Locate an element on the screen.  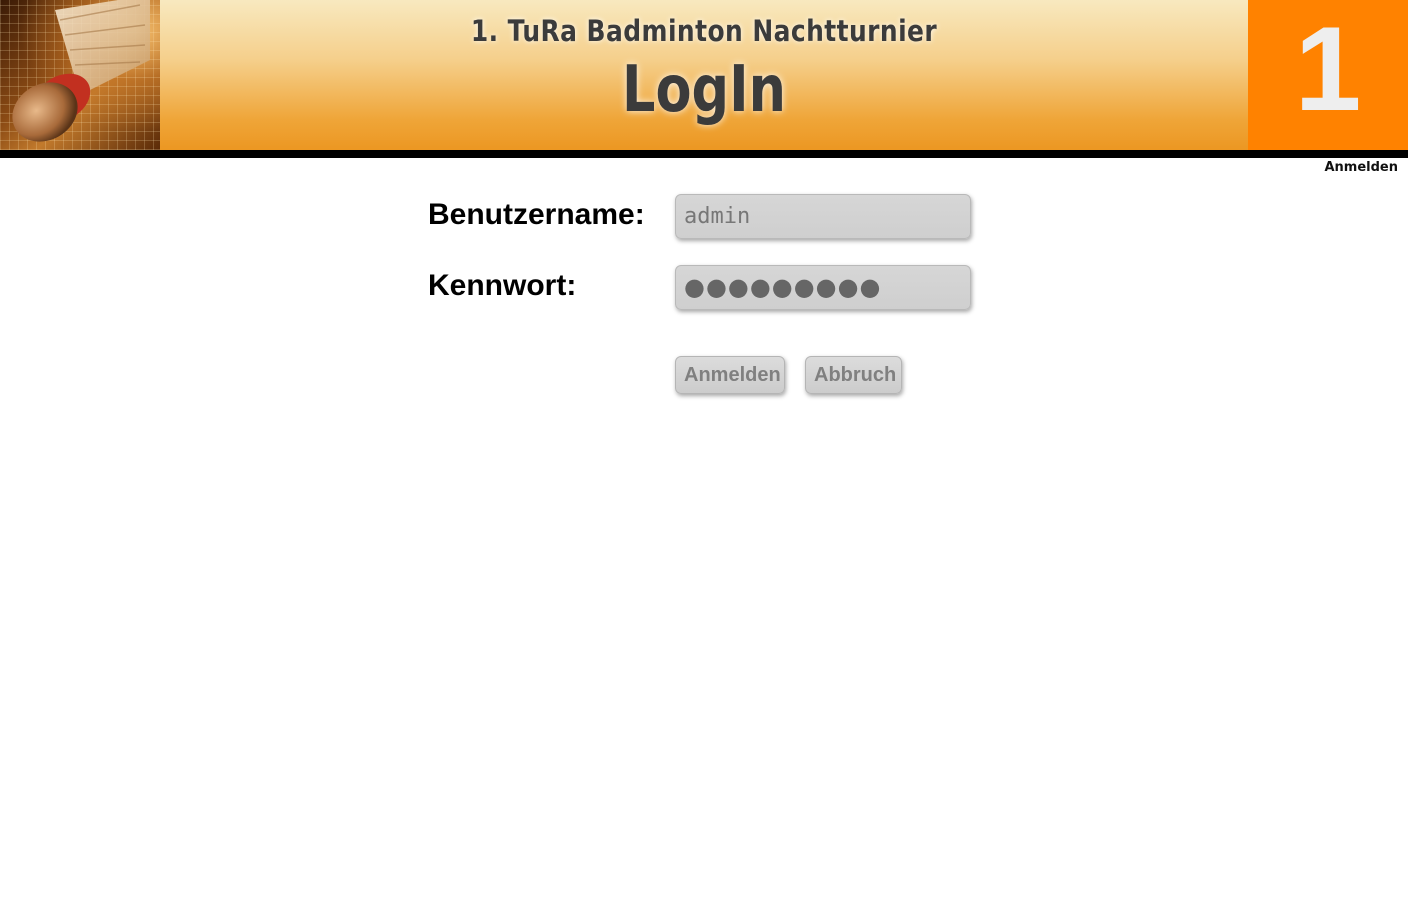
tournament-title: 1. TuRa Badminton Nachtturnier is located at coordinates (704, 31).